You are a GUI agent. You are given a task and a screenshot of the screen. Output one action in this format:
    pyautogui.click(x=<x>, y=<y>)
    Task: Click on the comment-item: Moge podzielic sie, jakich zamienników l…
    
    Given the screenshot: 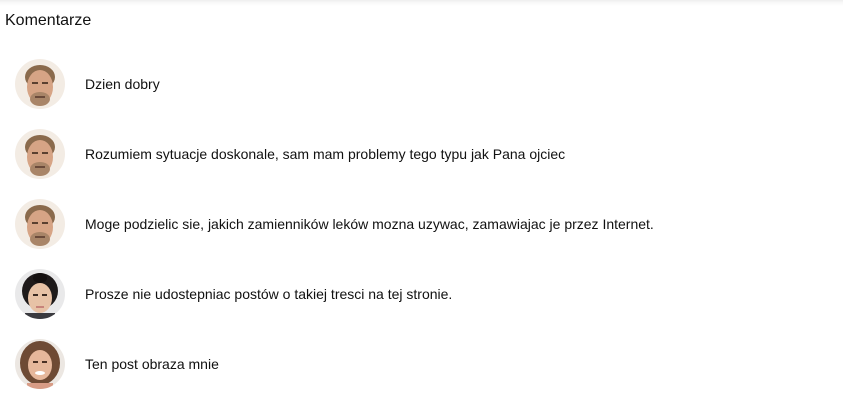 What is the action you would take?
    pyautogui.click(x=425, y=224)
    